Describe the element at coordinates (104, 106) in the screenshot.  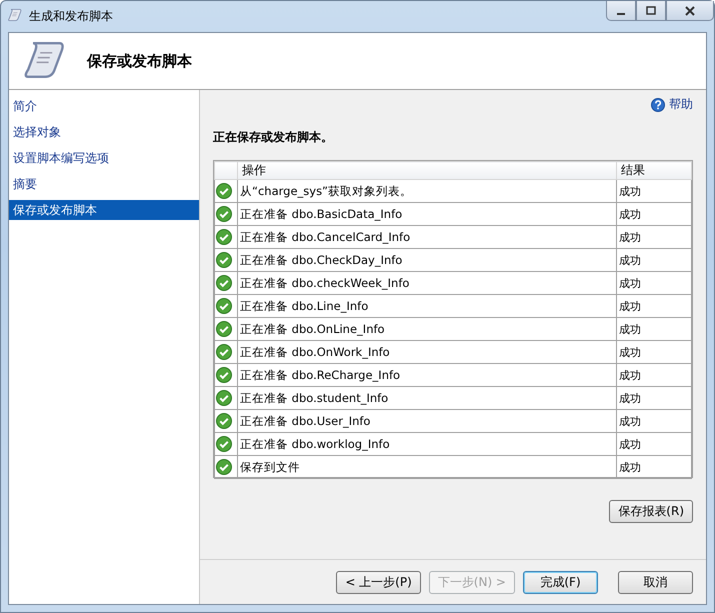
I see `sidebar-item: 简介` at that location.